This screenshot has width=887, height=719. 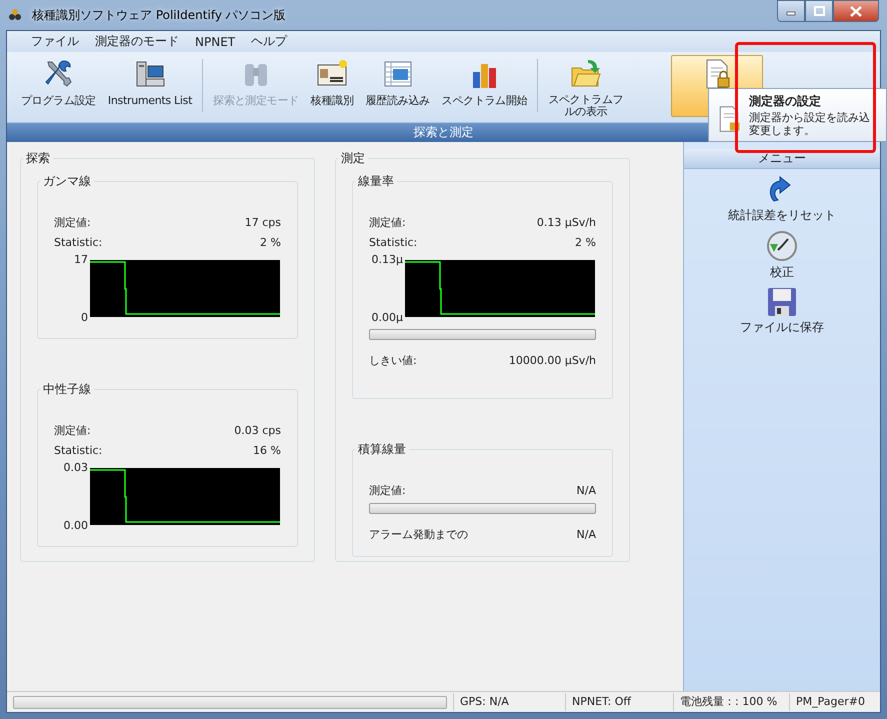 I want to click on section-title: 線量率, so click(x=376, y=181).